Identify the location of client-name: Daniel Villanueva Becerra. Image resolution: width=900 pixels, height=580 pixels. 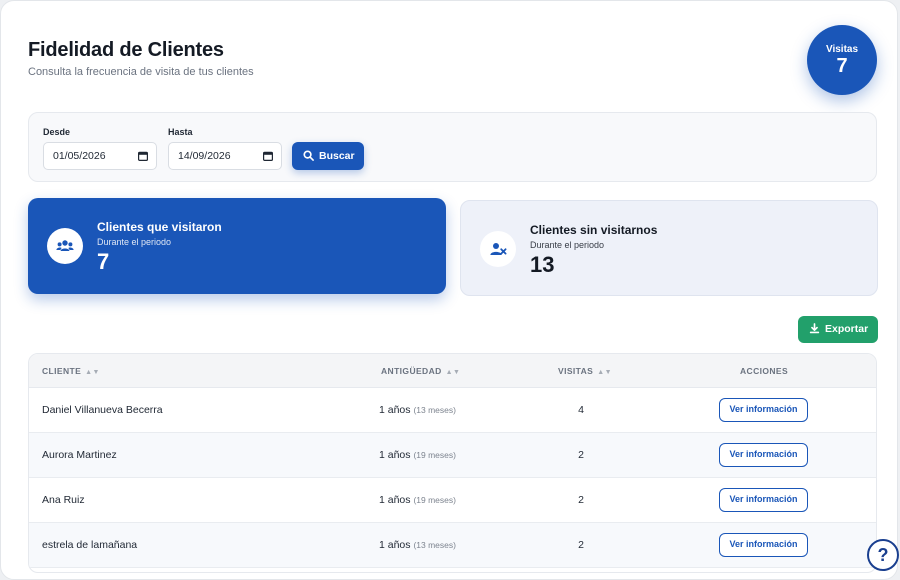
(102, 410).